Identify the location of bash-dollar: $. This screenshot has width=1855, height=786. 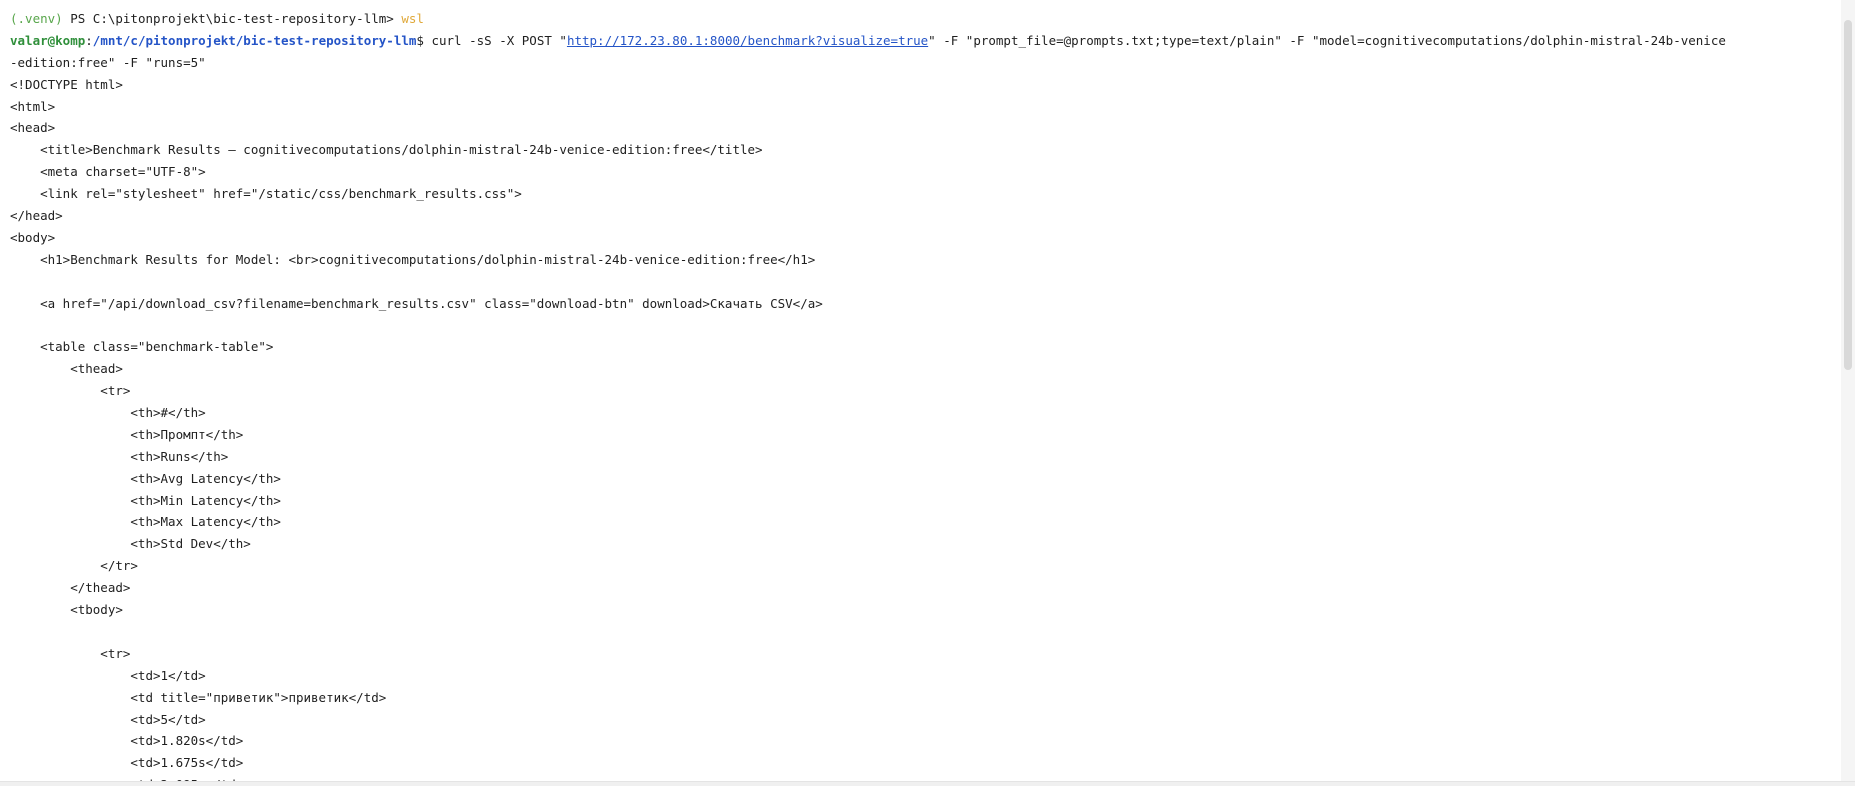
(424, 40).